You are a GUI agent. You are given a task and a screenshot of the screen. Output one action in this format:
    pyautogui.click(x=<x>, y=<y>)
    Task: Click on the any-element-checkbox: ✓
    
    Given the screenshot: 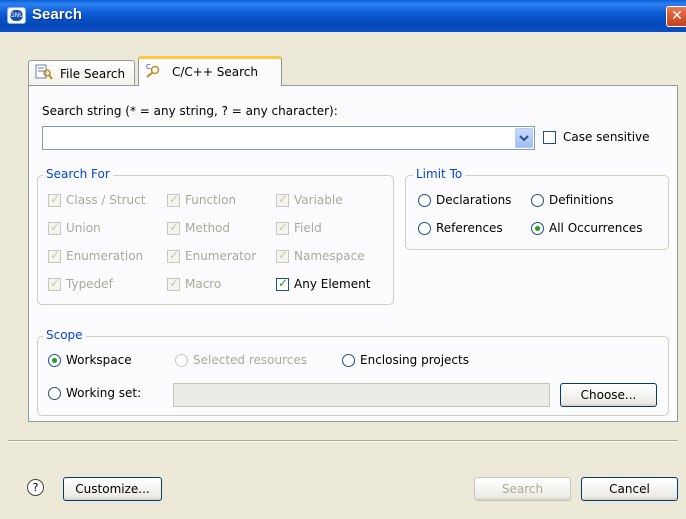 What is the action you would take?
    pyautogui.click(x=282, y=283)
    